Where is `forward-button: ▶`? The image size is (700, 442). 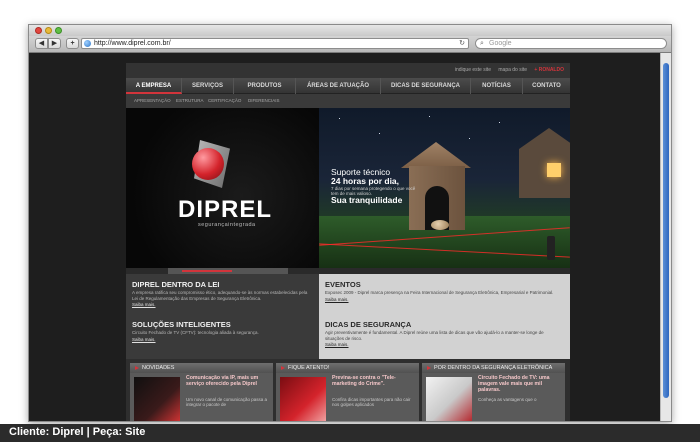 forward-button: ▶ is located at coordinates (54, 43).